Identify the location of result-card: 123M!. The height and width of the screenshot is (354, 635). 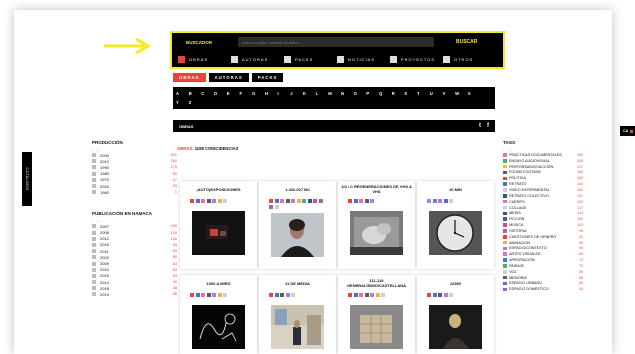
(455, 314).